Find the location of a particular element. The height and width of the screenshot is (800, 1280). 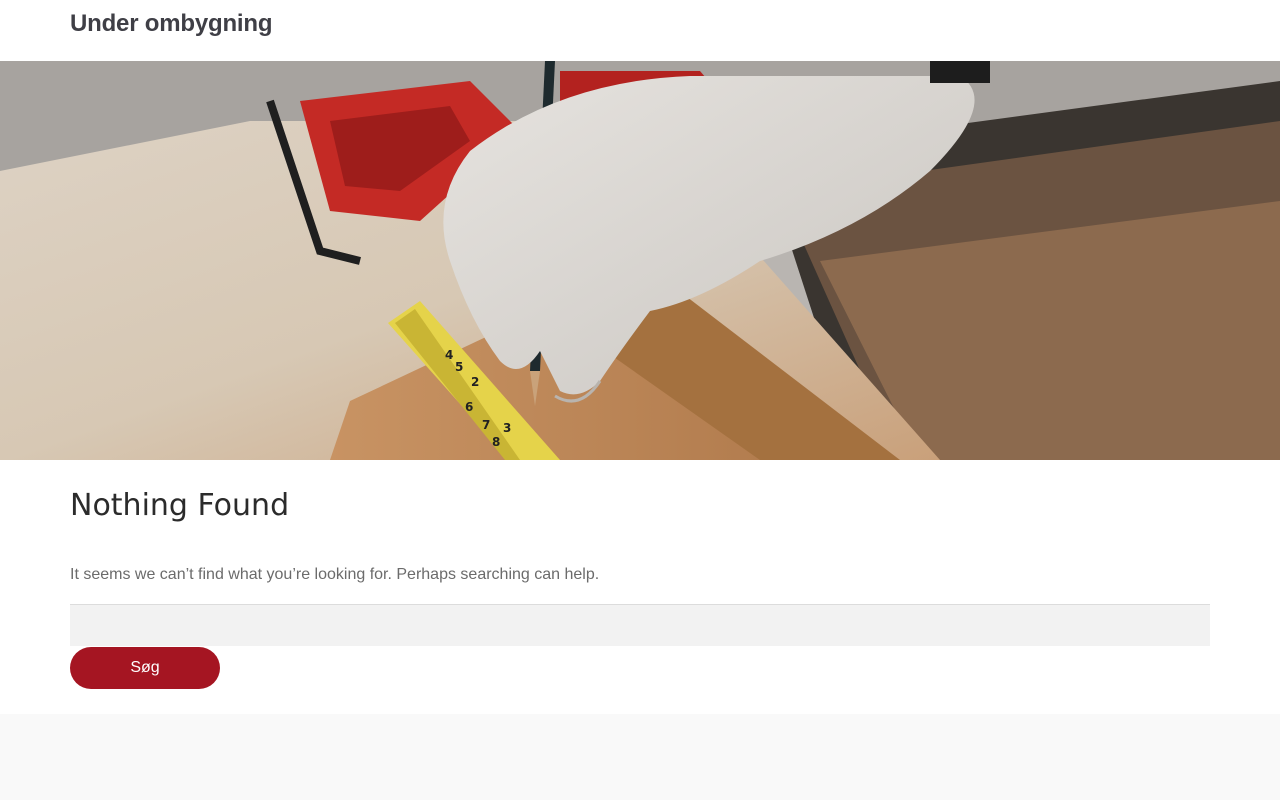

site-footer is located at coordinates (640, 757).